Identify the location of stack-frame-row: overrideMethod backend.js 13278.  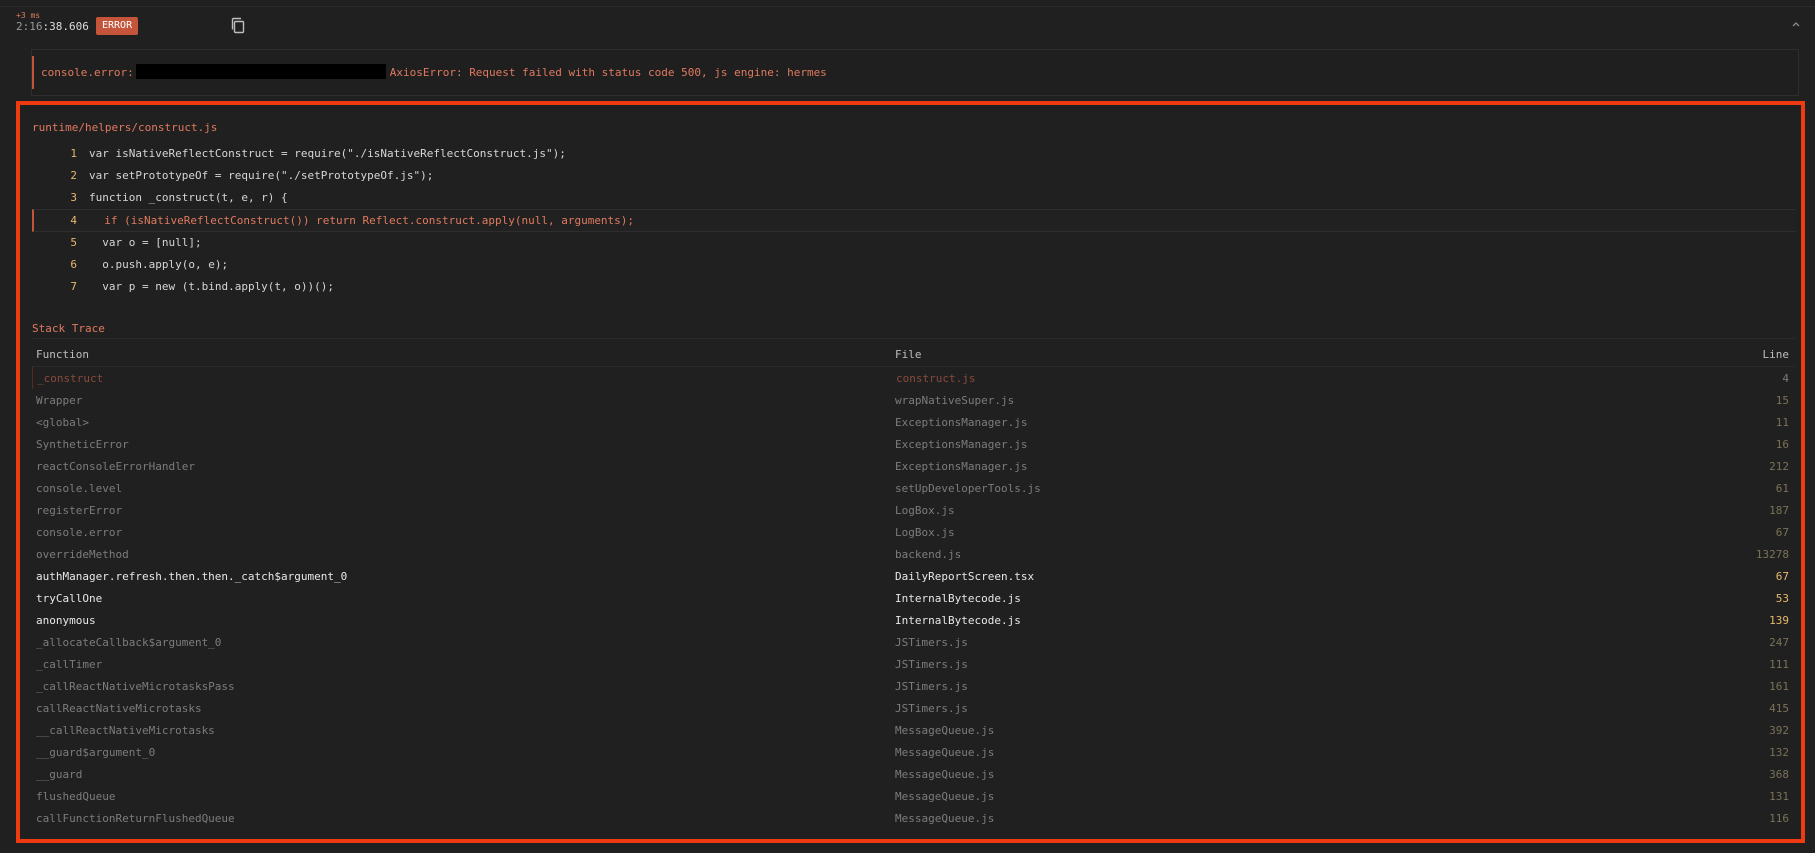
(913, 554).